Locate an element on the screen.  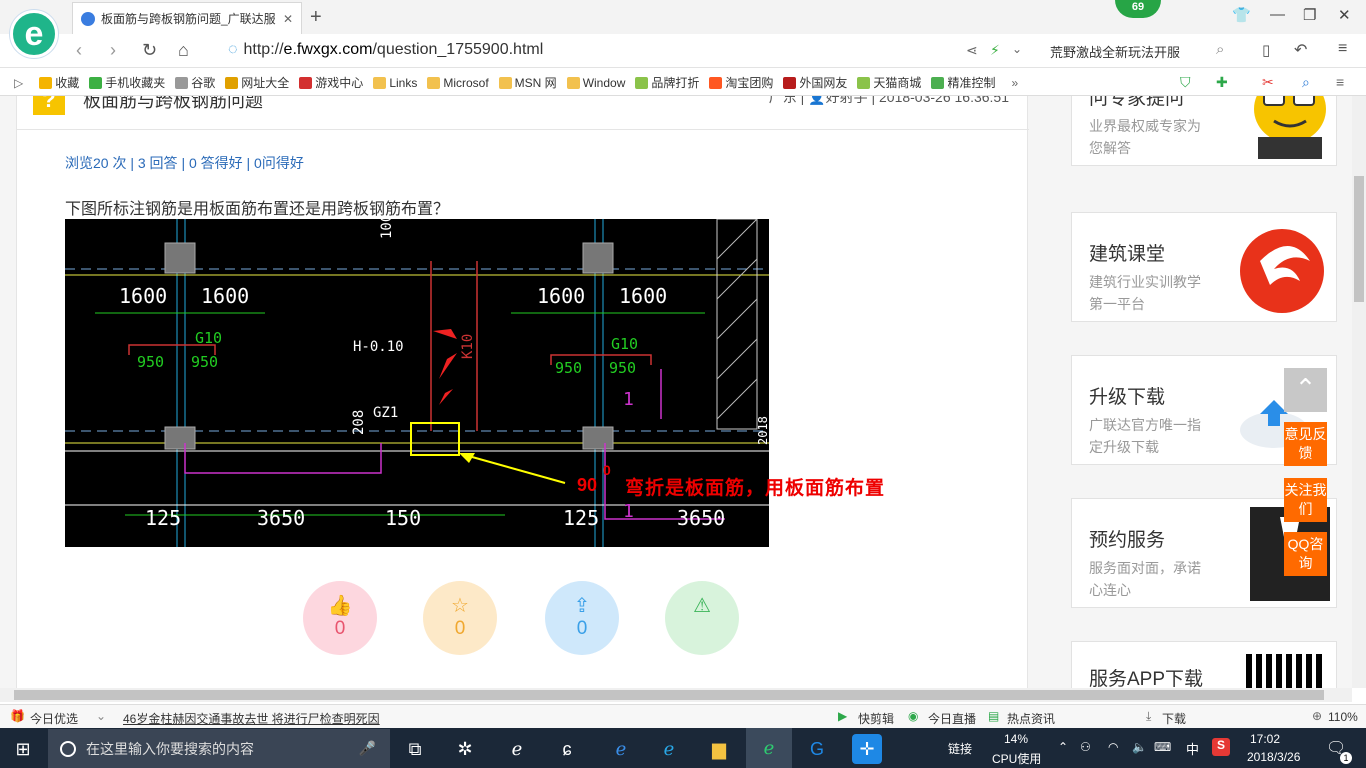
follow-us-button: 关注我们 is located at coordinates (1305, 500).